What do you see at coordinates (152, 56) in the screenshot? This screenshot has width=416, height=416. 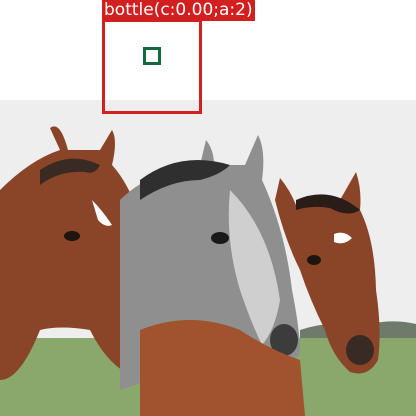 I see `keypoint-marker` at bounding box center [152, 56].